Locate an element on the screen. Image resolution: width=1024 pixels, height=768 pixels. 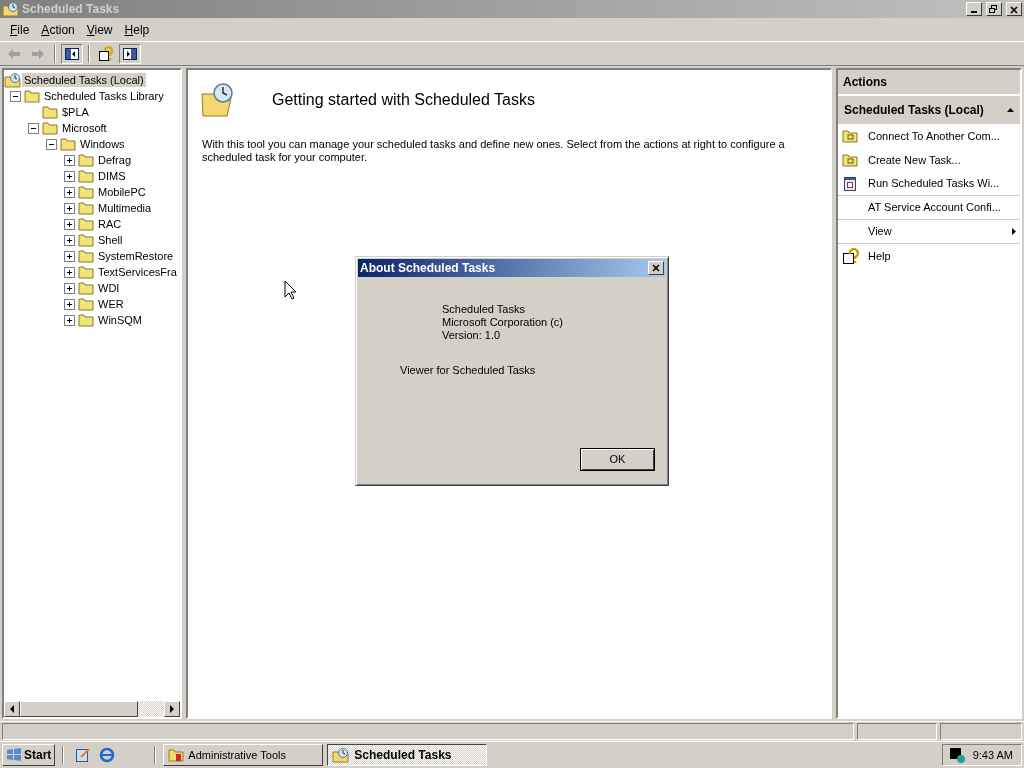
tree-item: Scheduled Tasks Library is located at coordinates (104, 96).